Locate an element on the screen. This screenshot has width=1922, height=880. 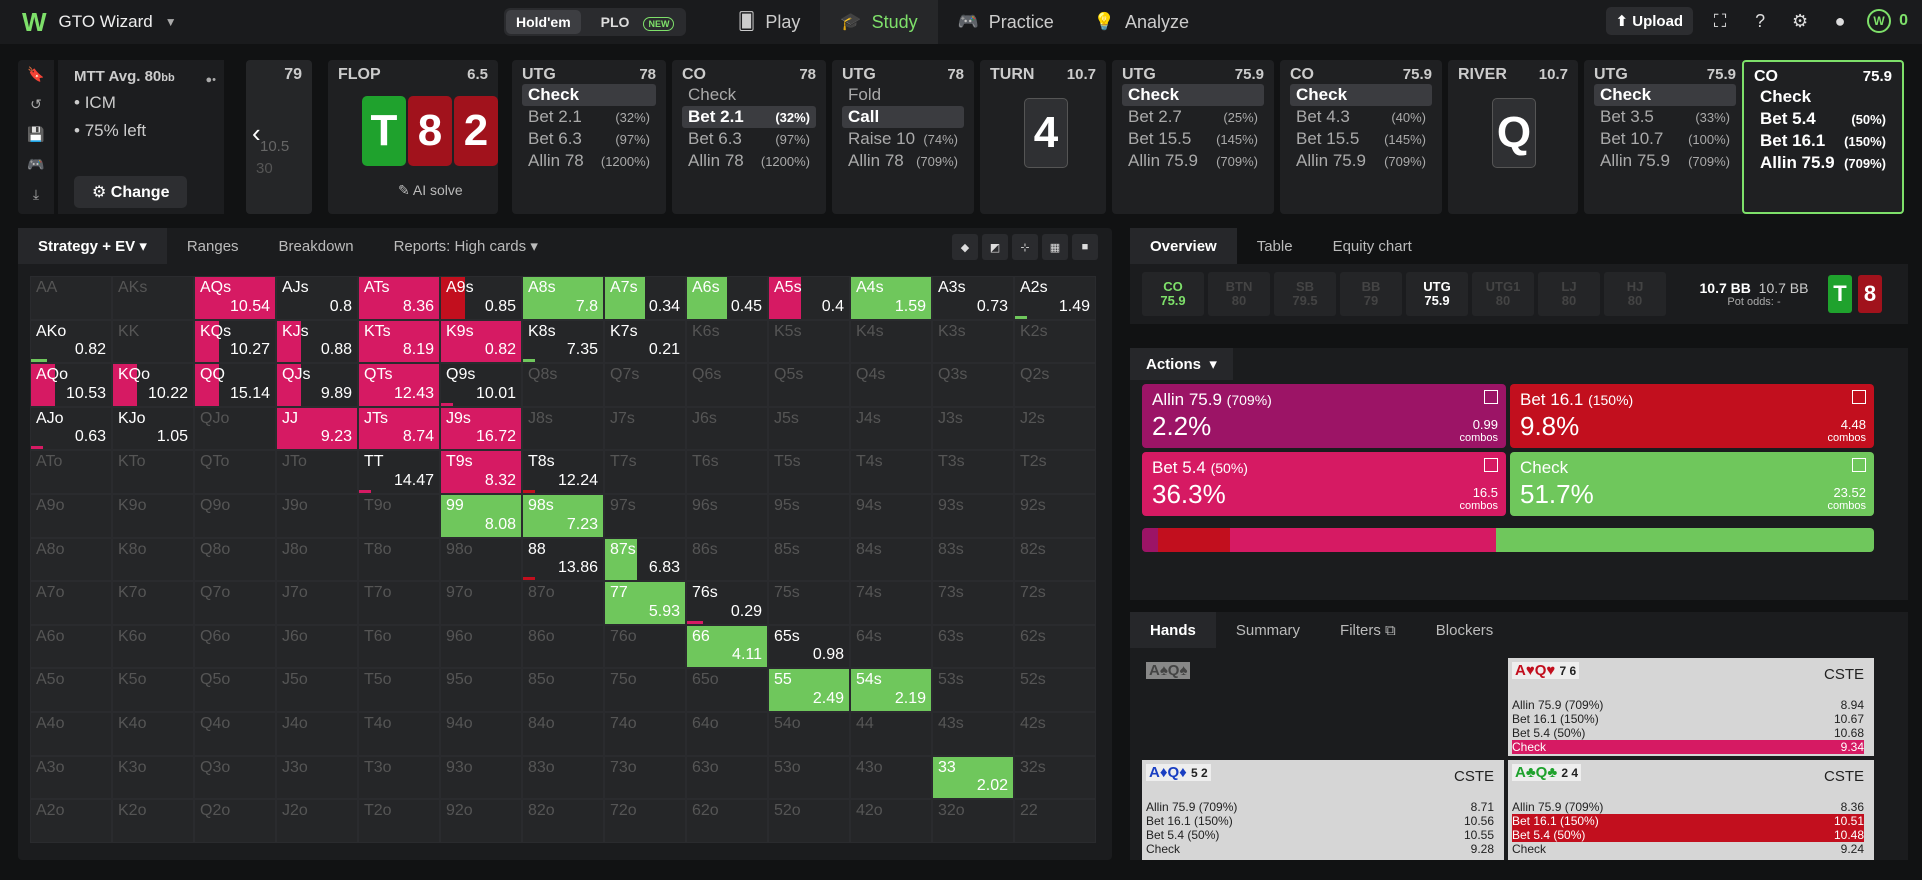
hand-cell: 82o is located at coordinates (563, 821).